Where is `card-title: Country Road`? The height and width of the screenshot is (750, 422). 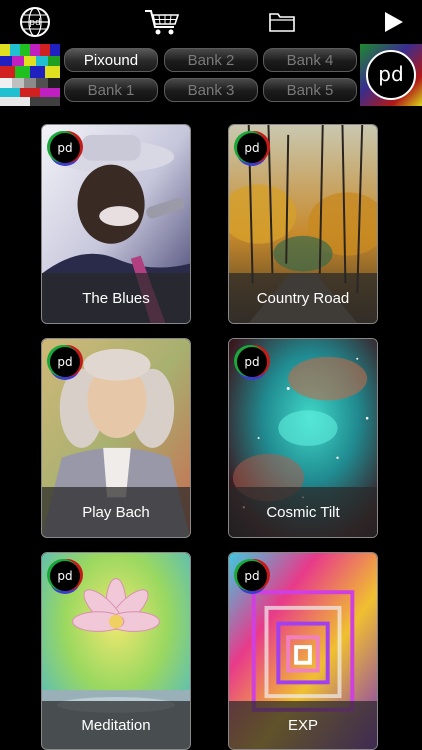
card-title: Country Road is located at coordinates (303, 298).